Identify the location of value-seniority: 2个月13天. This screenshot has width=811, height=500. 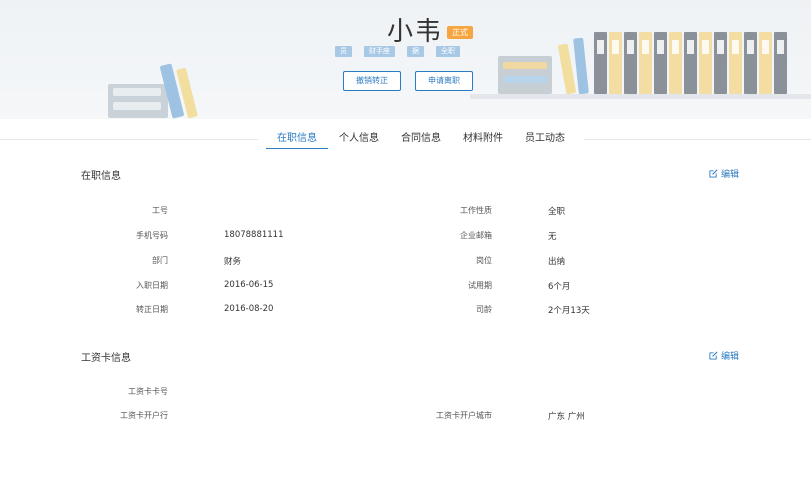
(569, 311).